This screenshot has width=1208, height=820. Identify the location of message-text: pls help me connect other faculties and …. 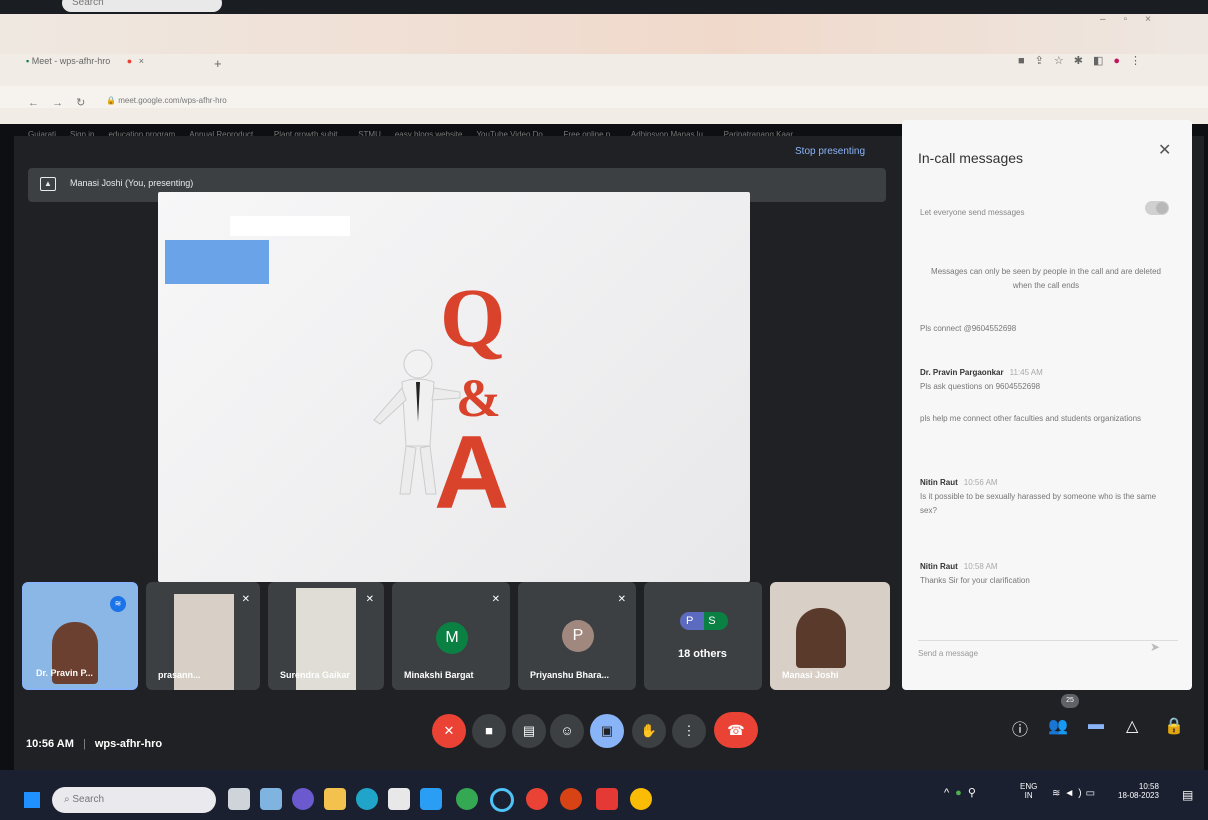
(1031, 418).